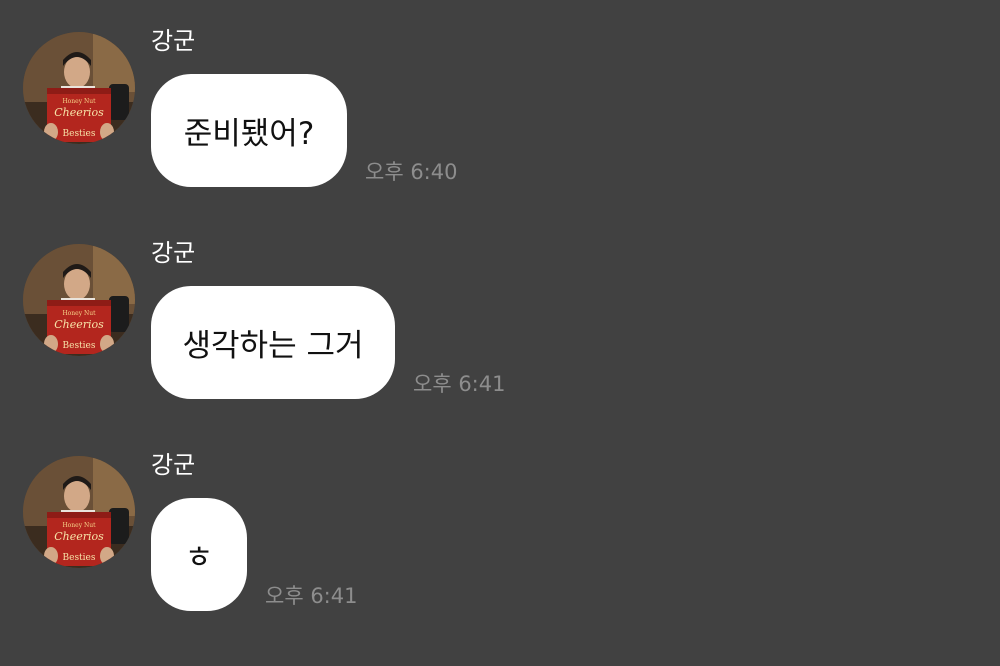 The width and height of the screenshot is (1000, 666). What do you see at coordinates (273, 342) in the screenshot?
I see `message-bubble: 생각하는 그거` at bounding box center [273, 342].